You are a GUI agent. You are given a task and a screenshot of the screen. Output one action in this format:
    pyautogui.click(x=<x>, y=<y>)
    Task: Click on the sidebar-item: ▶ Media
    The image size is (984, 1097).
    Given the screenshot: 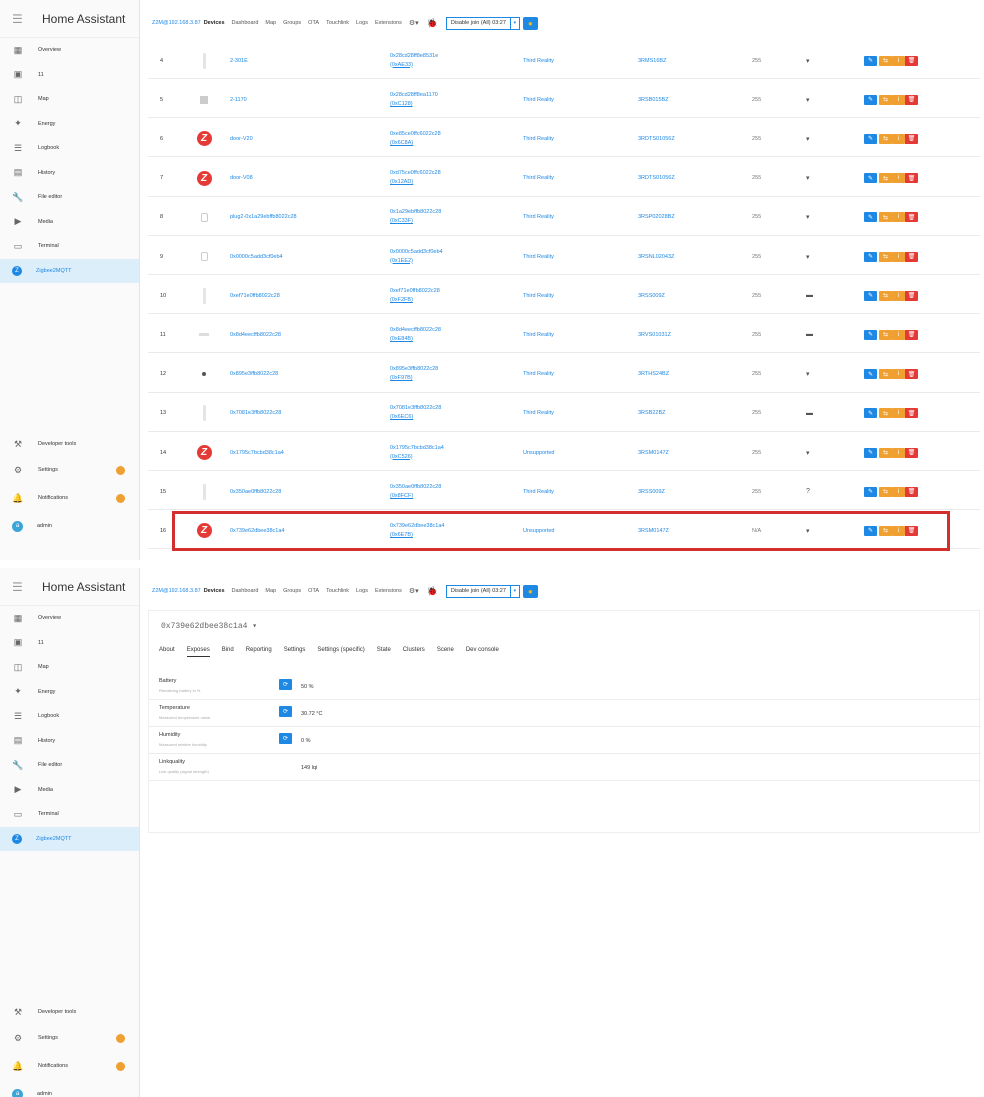 What is the action you would take?
    pyautogui.click(x=69, y=222)
    